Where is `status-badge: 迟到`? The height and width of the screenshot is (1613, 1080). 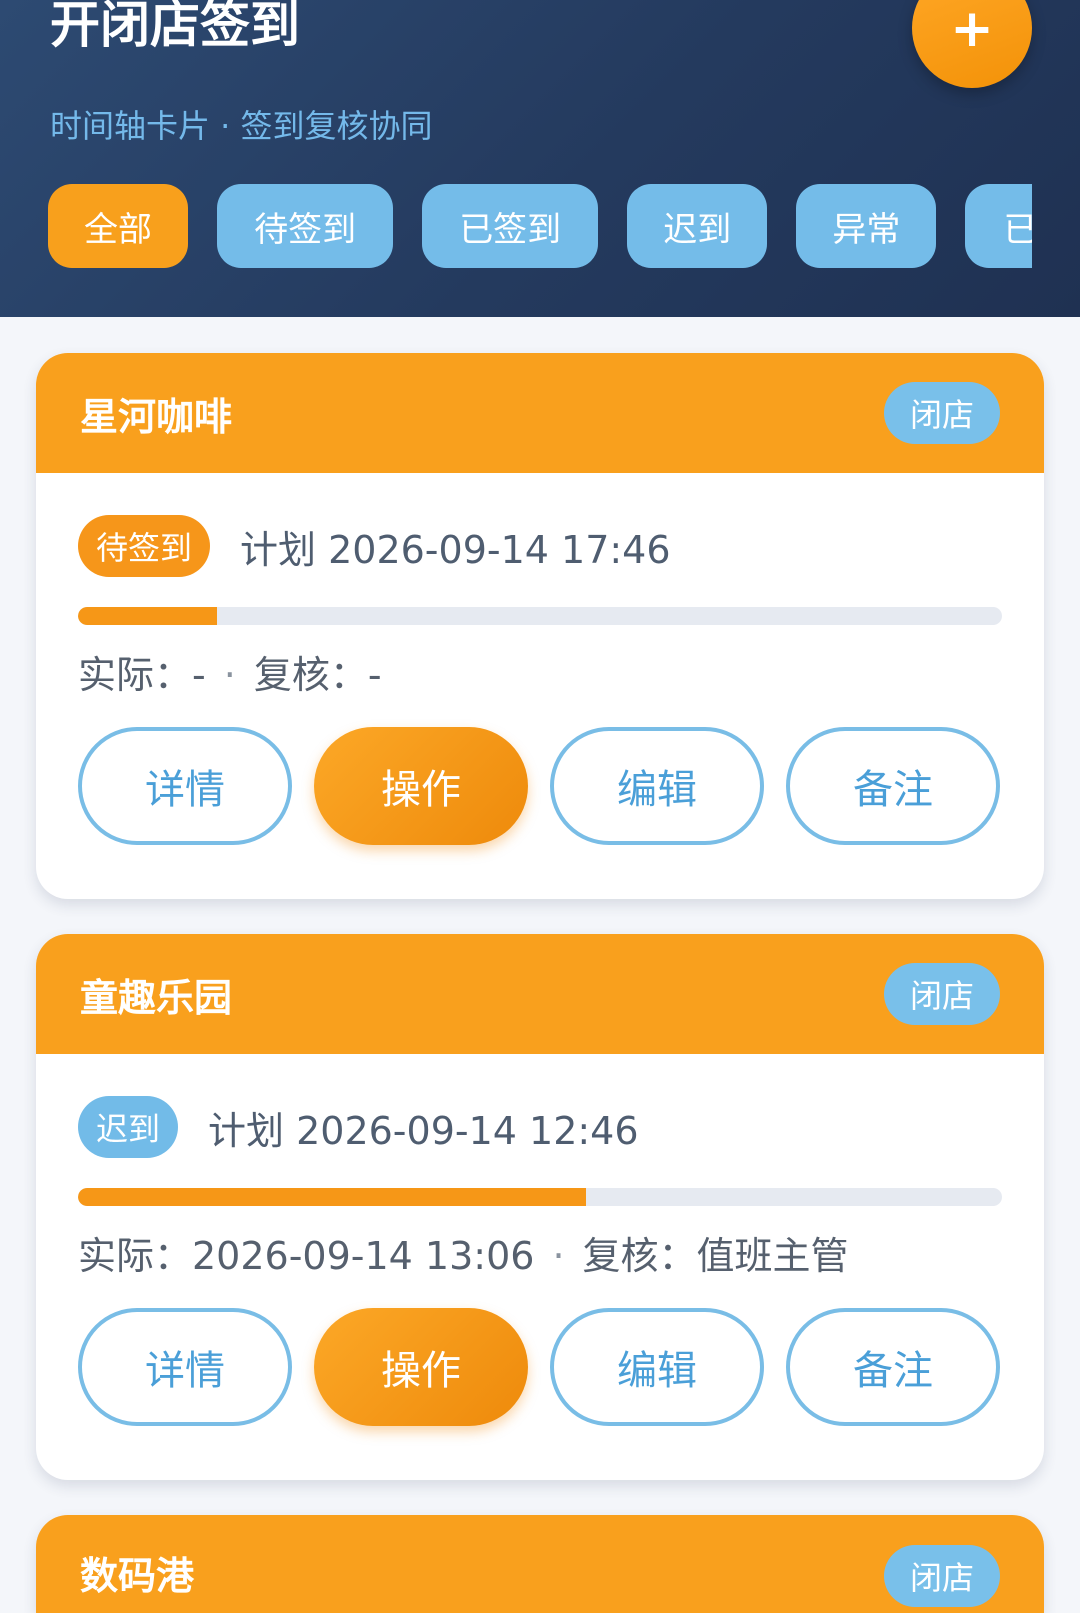 status-badge: 迟到 is located at coordinates (128, 1127).